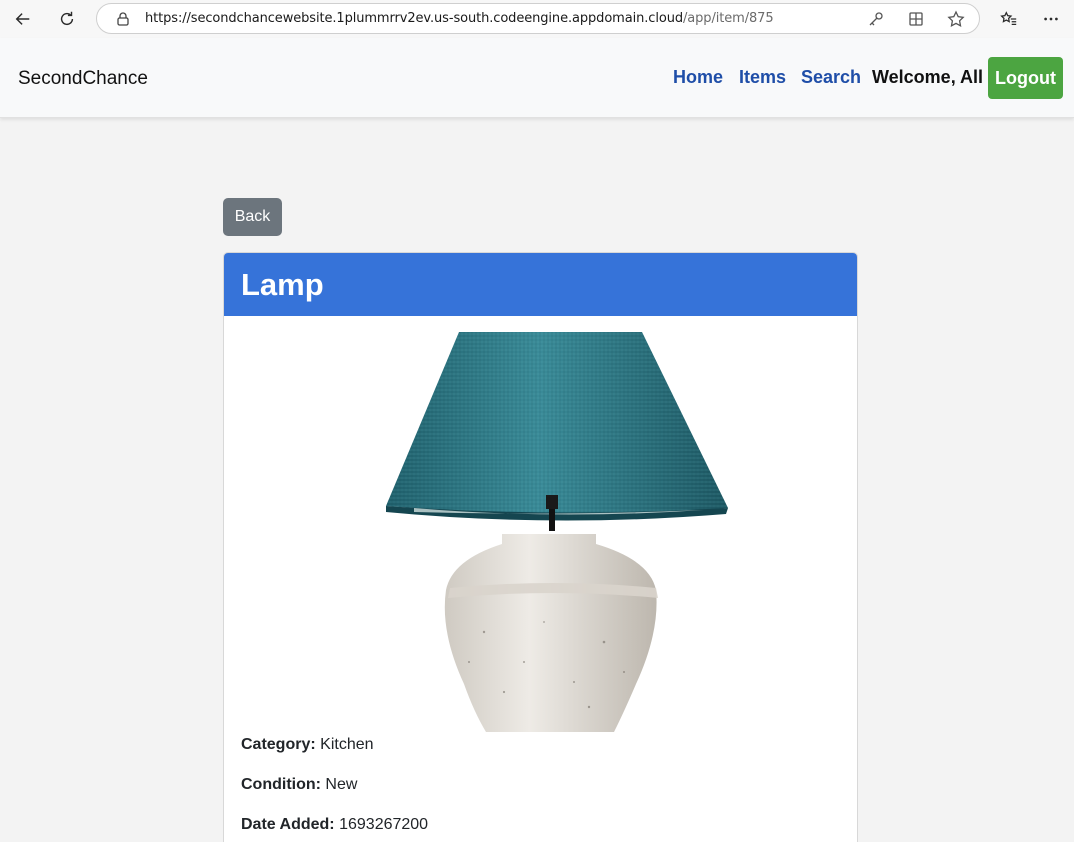 The image size is (1074, 842). I want to click on logout-button: Logout, so click(1025, 78).